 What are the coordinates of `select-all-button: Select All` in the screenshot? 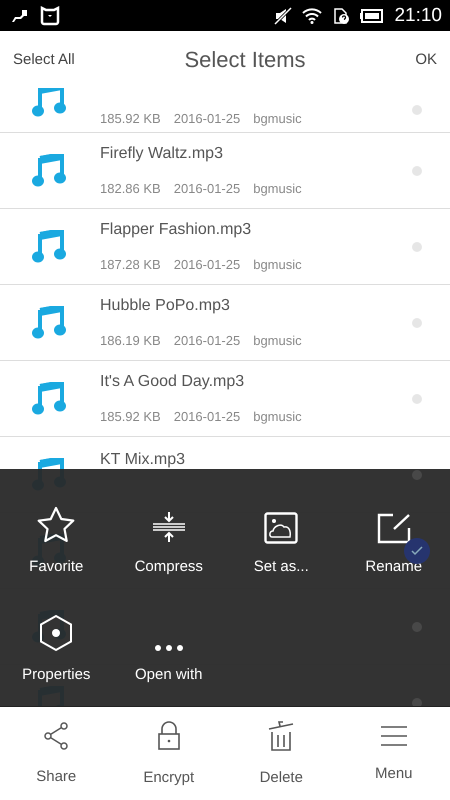 It's located at (44, 59).